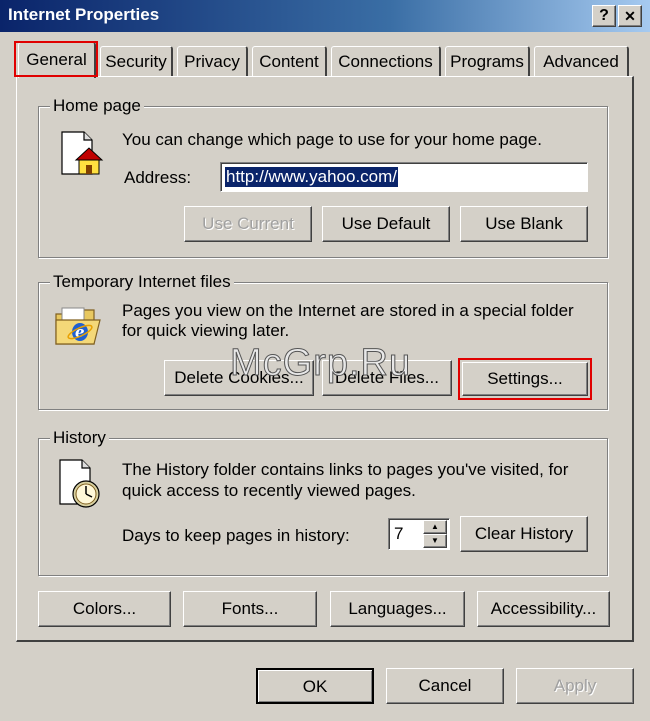 This screenshot has height=721, width=650. What do you see at coordinates (81, 484) in the screenshot?
I see `history-clock-icon` at bounding box center [81, 484].